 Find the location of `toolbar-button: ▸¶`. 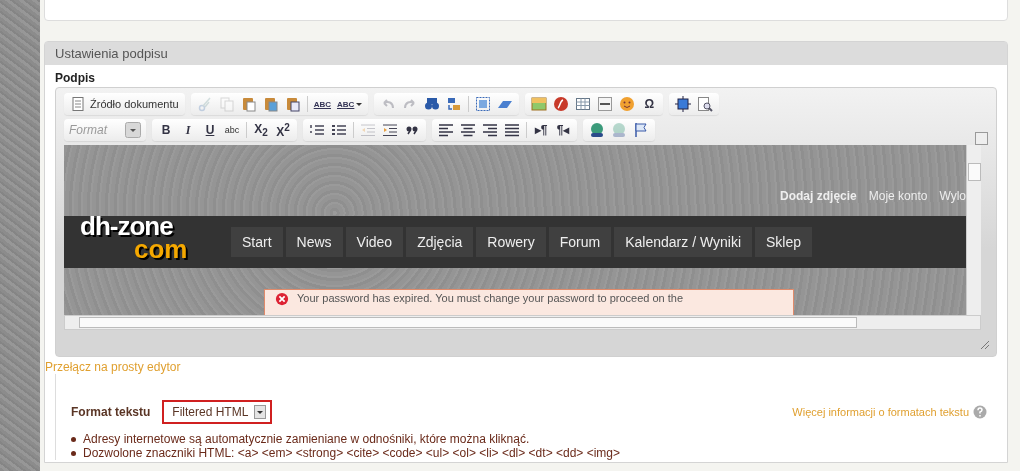

toolbar-button: ▸¶ is located at coordinates (541, 130).